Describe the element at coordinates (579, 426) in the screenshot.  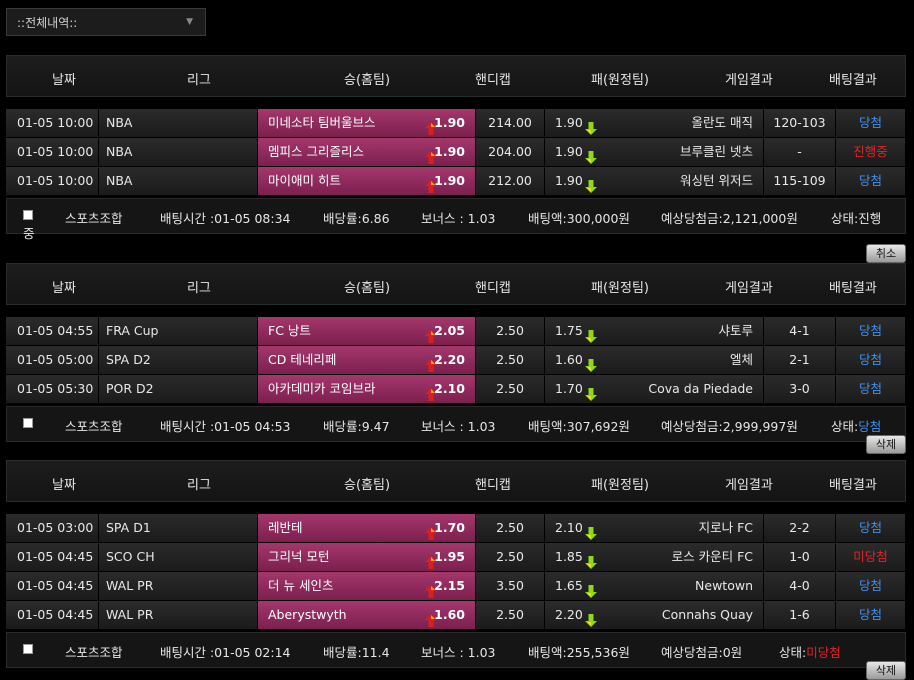
I see `bet-amount: 배팅액:307,692원` at that location.